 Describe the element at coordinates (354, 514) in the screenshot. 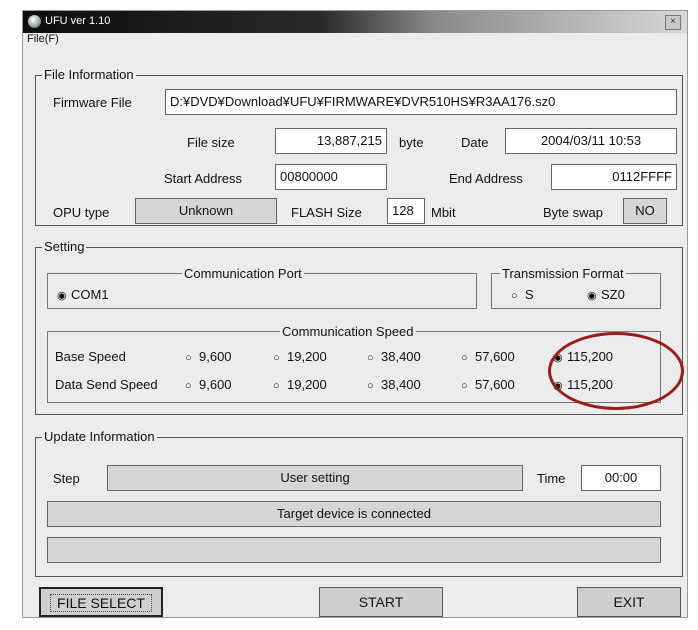

I see `status-message-field: Target device is connected` at that location.